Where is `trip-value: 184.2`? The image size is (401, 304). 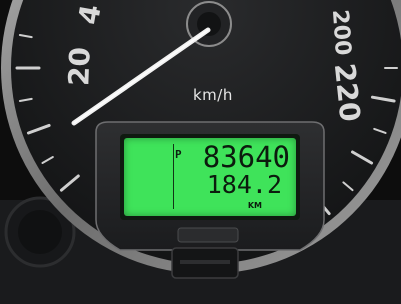 trip-value: 184.2 is located at coordinates (244, 184).